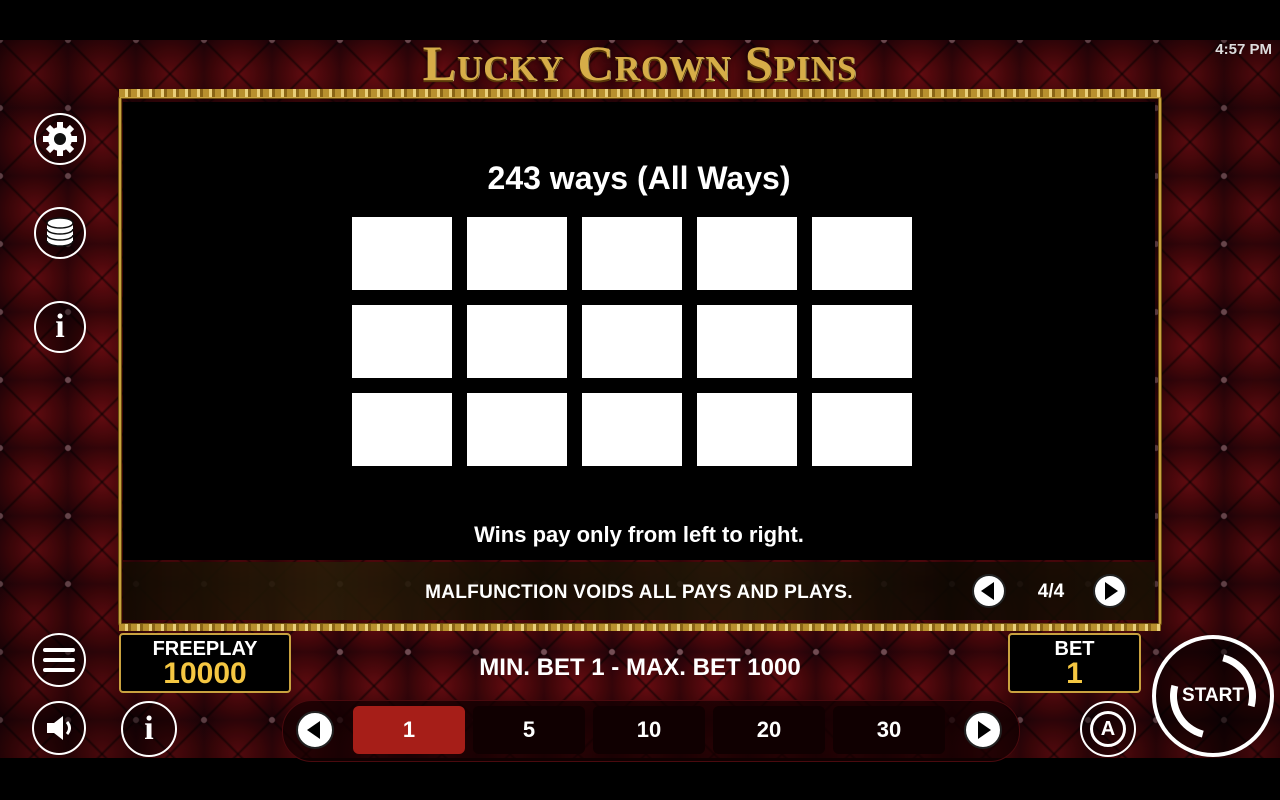 The width and height of the screenshot is (1280, 800). I want to click on bet-next-button, so click(983, 730).